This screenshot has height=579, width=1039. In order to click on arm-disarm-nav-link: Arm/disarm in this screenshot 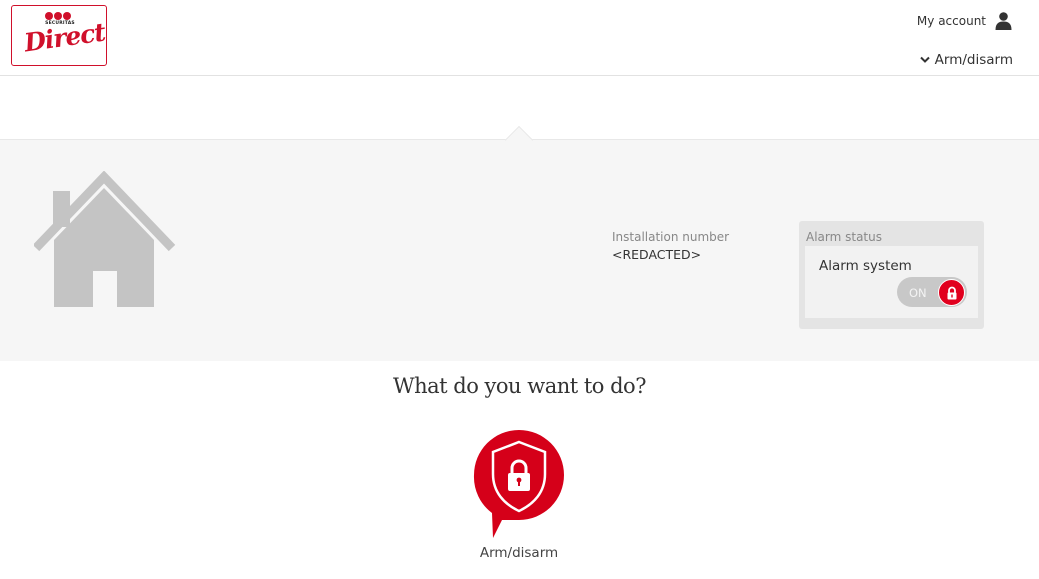, I will do `click(966, 60)`.